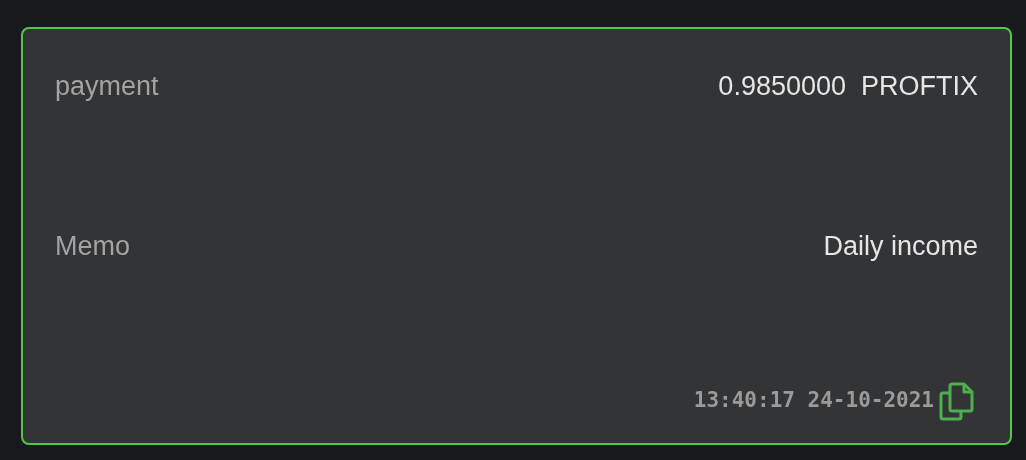 Image resolution: width=1026 pixels, height=460 pixels. What do you see at coordinates (900, 246) in the screenshot?
I see `field-value: Daily income` at bounding box center [900, 246].